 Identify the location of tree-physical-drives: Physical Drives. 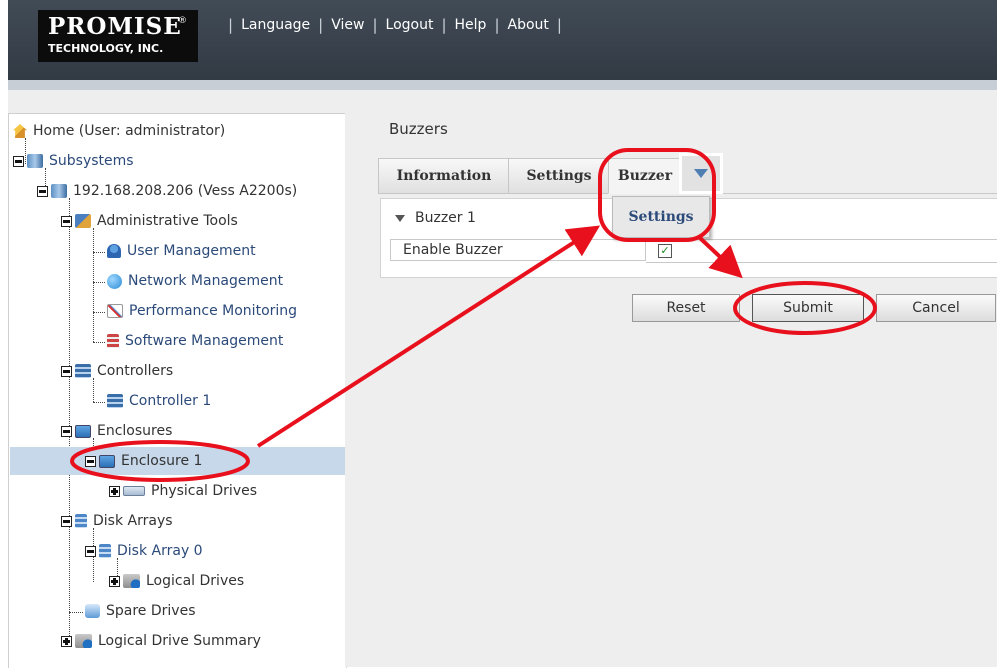
(183, 491).